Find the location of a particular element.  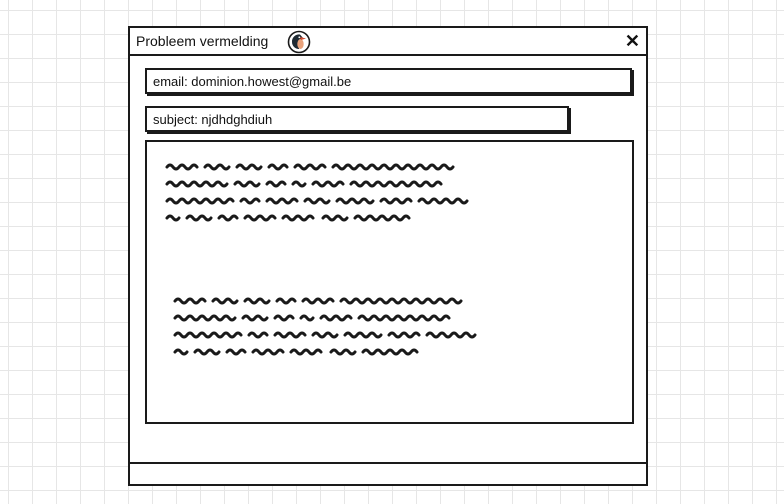

close-button: ✕ is located at coordinates (632, 41).